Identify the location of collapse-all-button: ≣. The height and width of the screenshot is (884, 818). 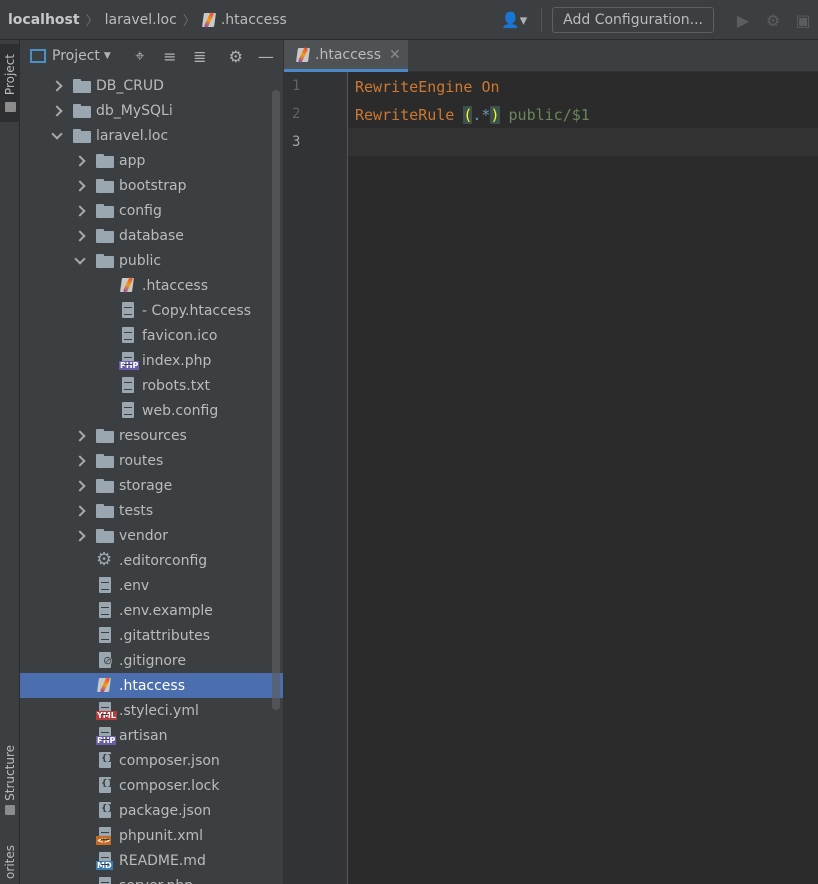
(200, 56).